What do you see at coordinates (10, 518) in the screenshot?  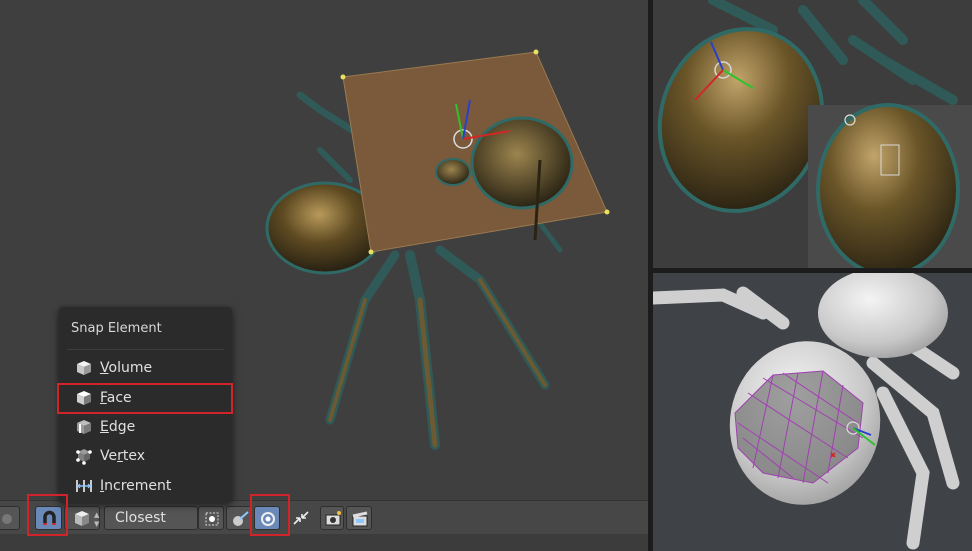 I see `pivot-dropdown` at bounding box center [10, 518].